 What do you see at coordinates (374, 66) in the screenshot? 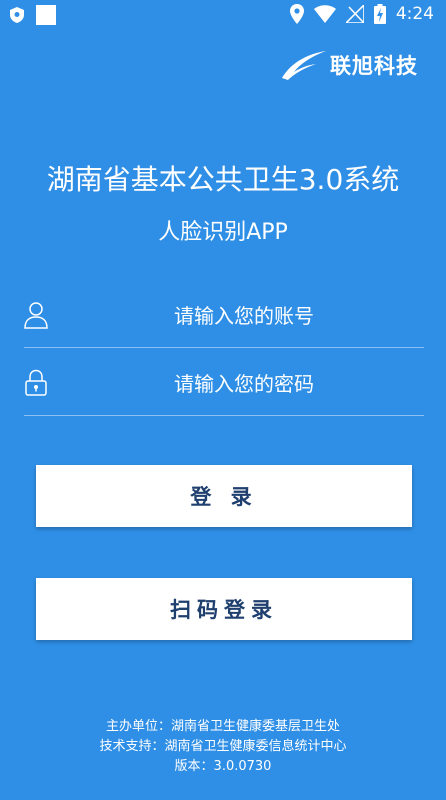
I see `brand-name: 联旭科技` at bounding box center [374, 66].